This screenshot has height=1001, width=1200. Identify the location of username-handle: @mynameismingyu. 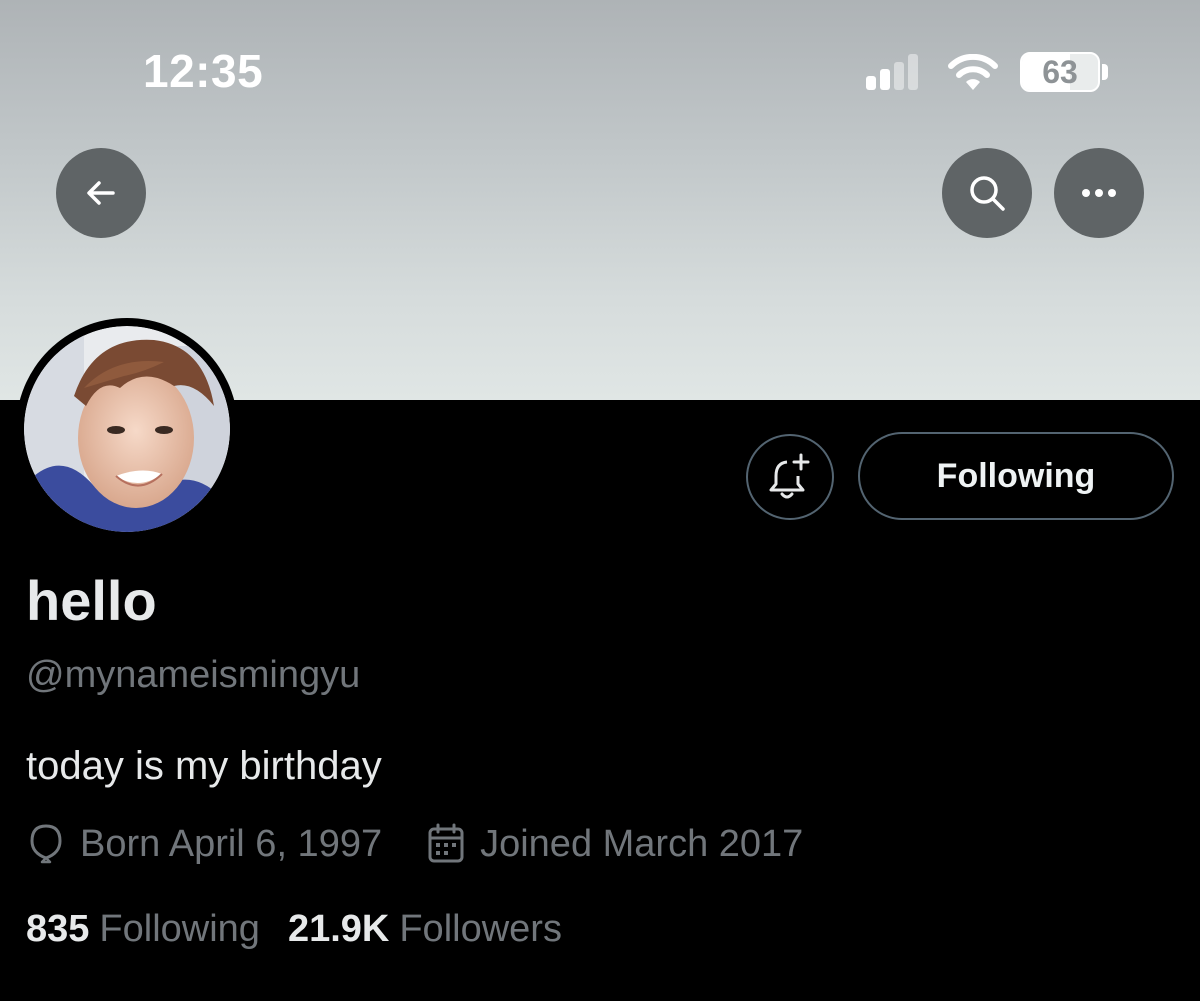
(193, 675).